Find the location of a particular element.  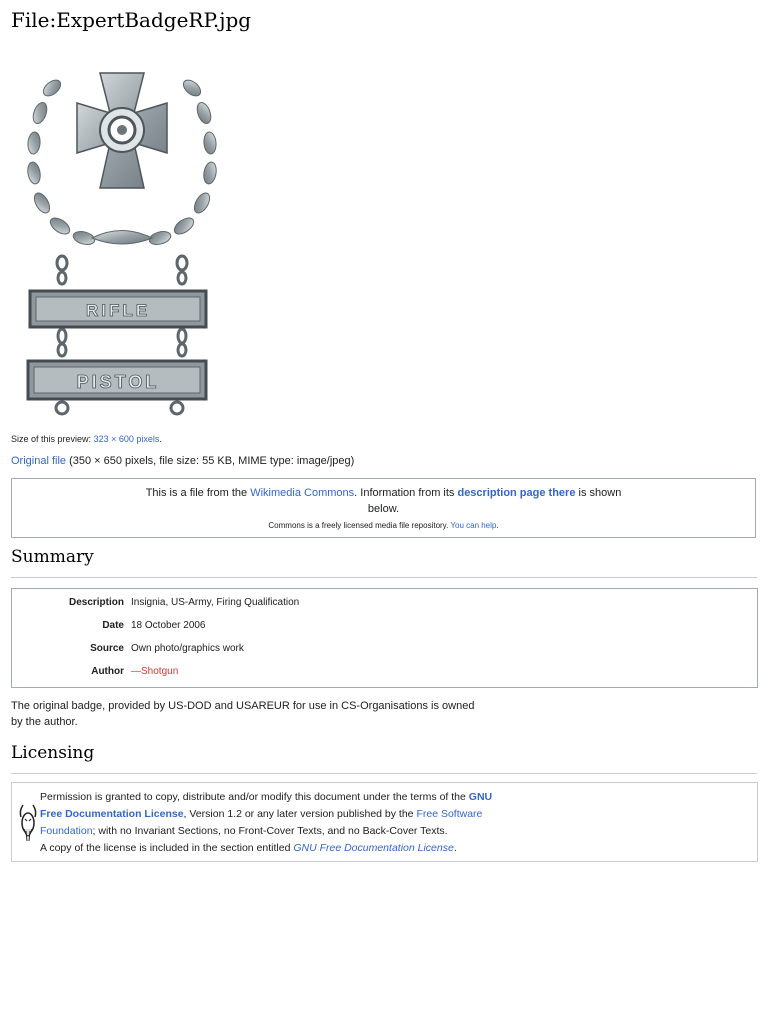

info-row-source: Source Own photo/graphics work is located at coordinates (384, 650).